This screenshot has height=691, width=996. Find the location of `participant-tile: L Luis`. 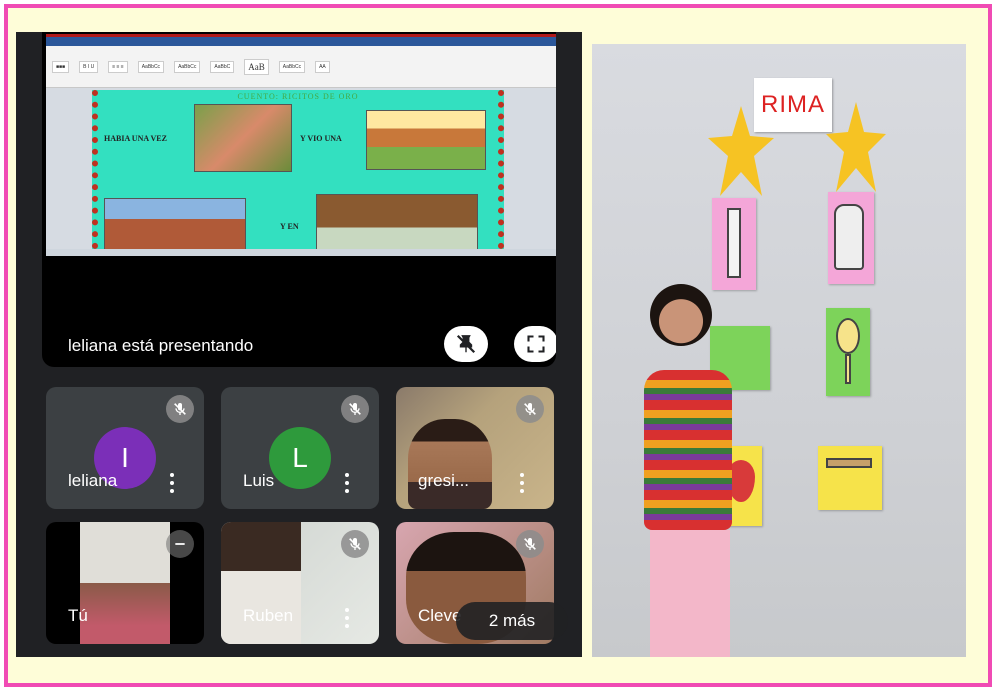

participant-tile: L Luis is located at coordinates (300, 448).